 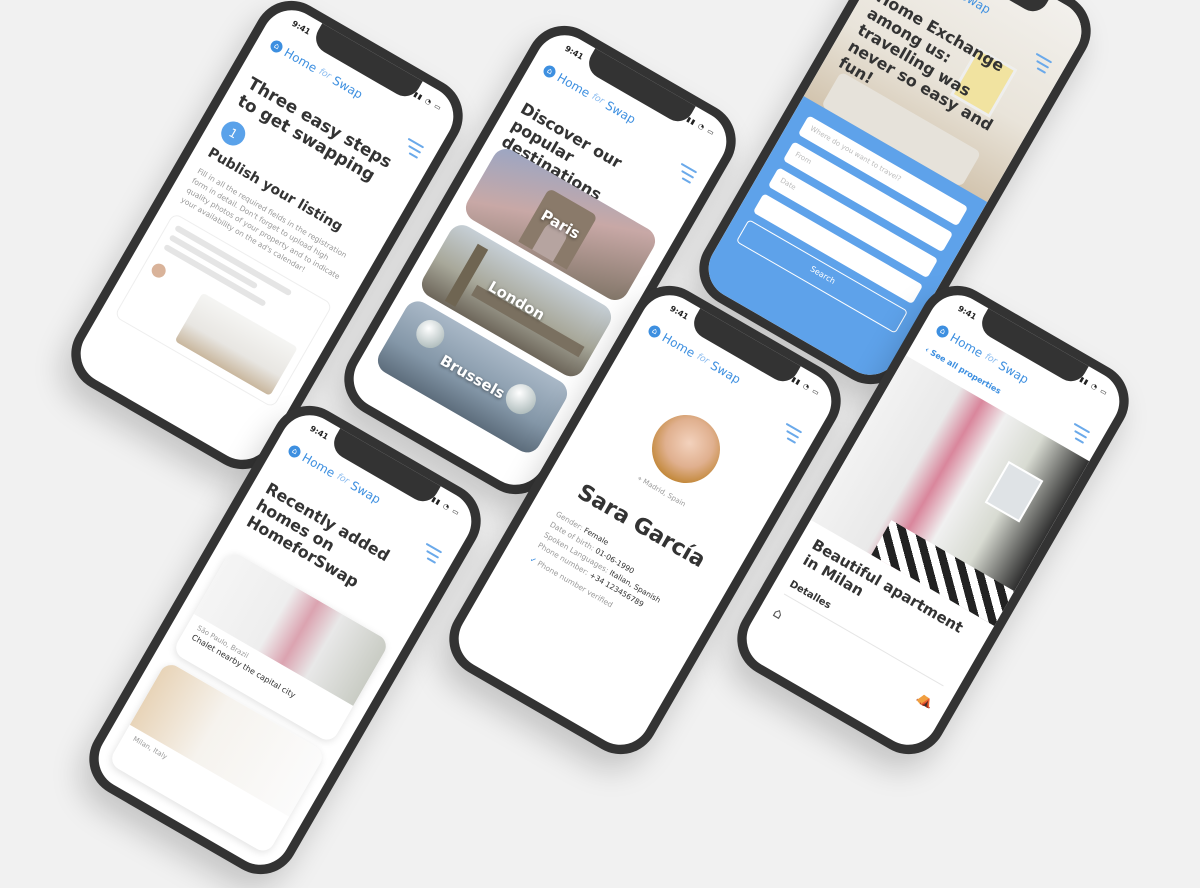 I want to click on bed-icon: ⛺, so click(x=926, y=699).